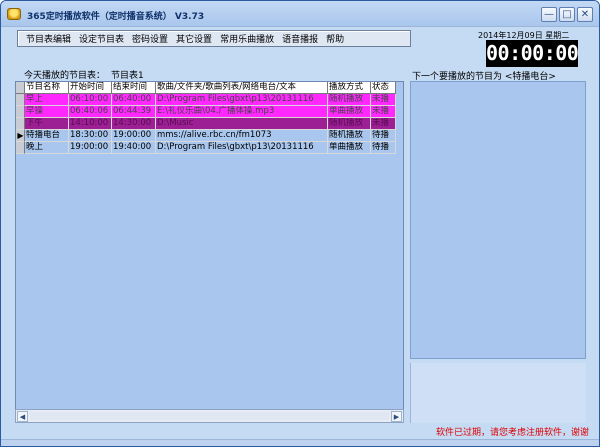  Describe the element at coordinates (396, 416) in the screenshot. I see `scroll-right-icon: ▶` at that location.